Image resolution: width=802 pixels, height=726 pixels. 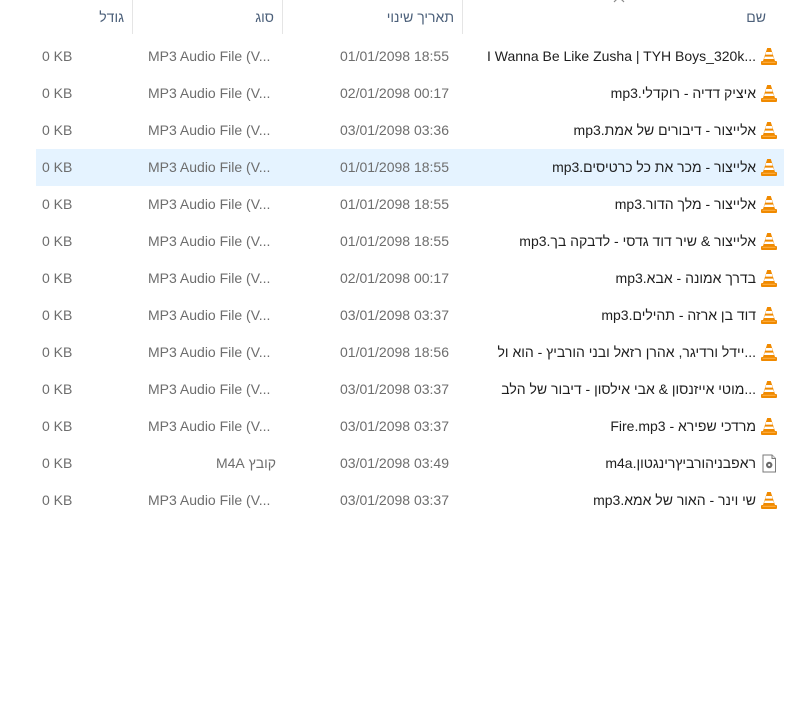 I want to click on file-name: מרדכי שפירא - Fire.mp3, so click(x=611, y=426).